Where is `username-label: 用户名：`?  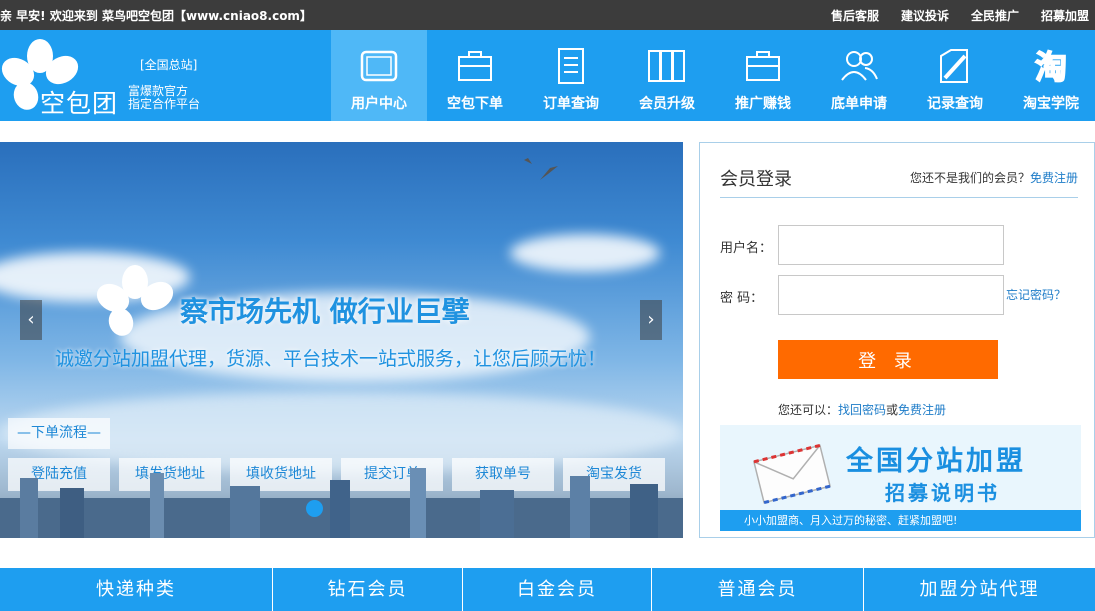 username-label: 用户名： is located at coordinates (746, 248).